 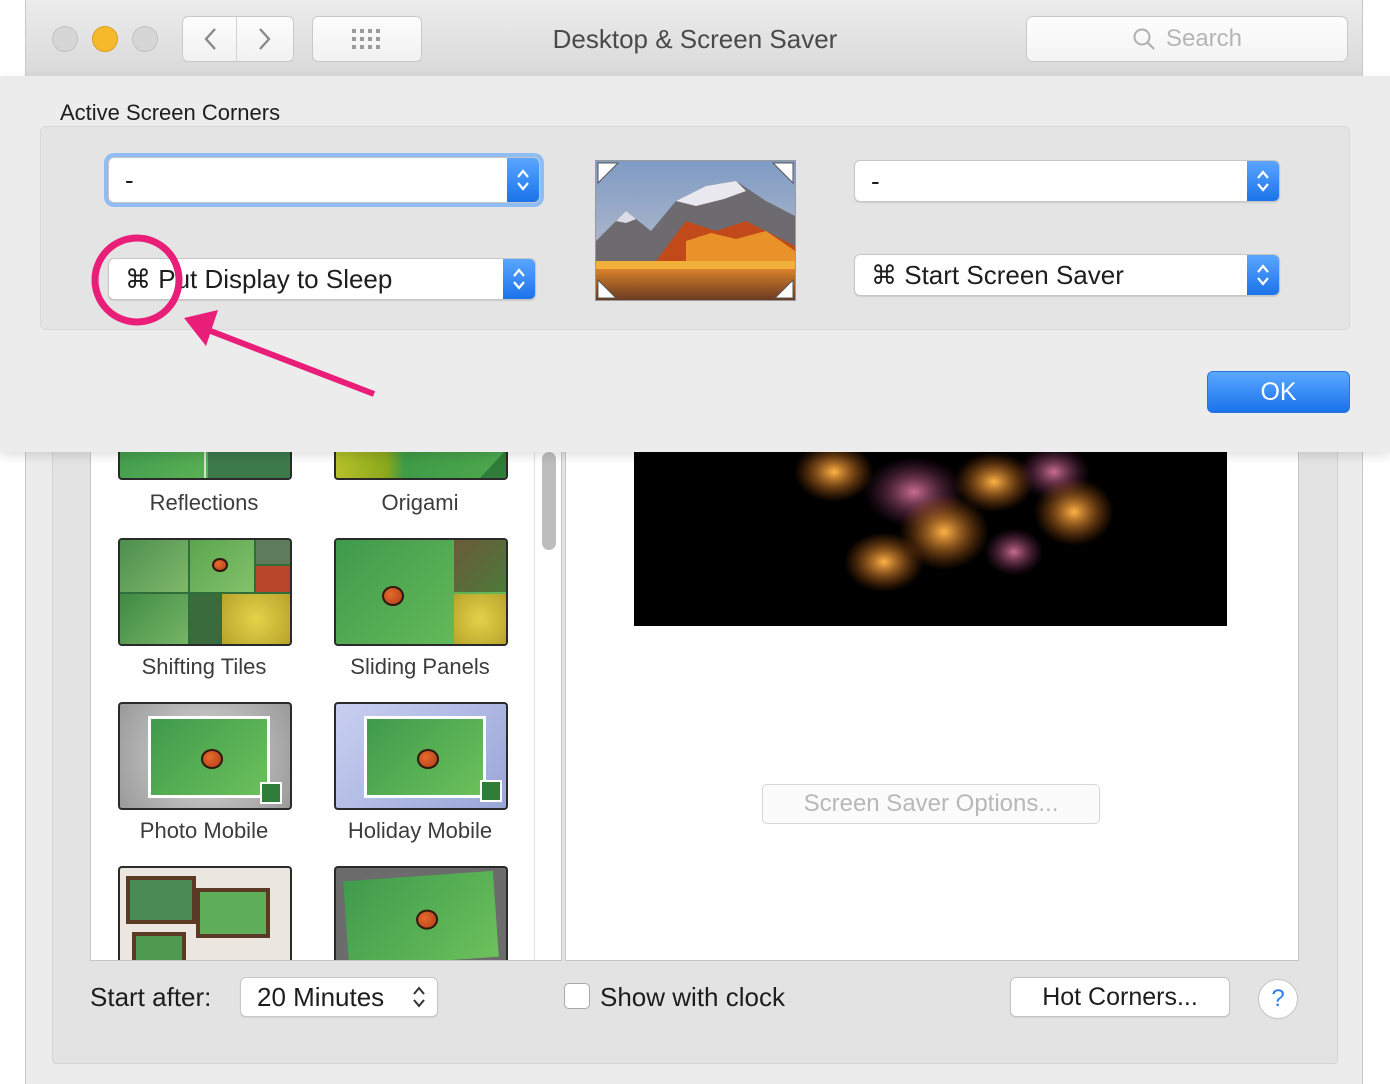 What do you see at coordinates (170, 112) in the screenshot?
I see `sheet-title: Active Screen Corners` at bounding box center [170, 112].